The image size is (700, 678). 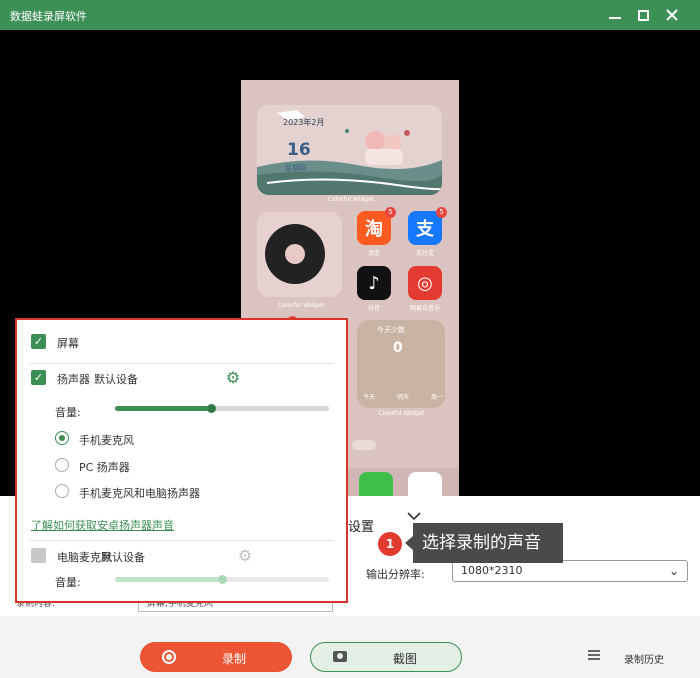 What do you see at coordinates (395, 574) in the screenshot?
I see `resolution-label: 输出分辨率:` at bounding box center [395, 574].